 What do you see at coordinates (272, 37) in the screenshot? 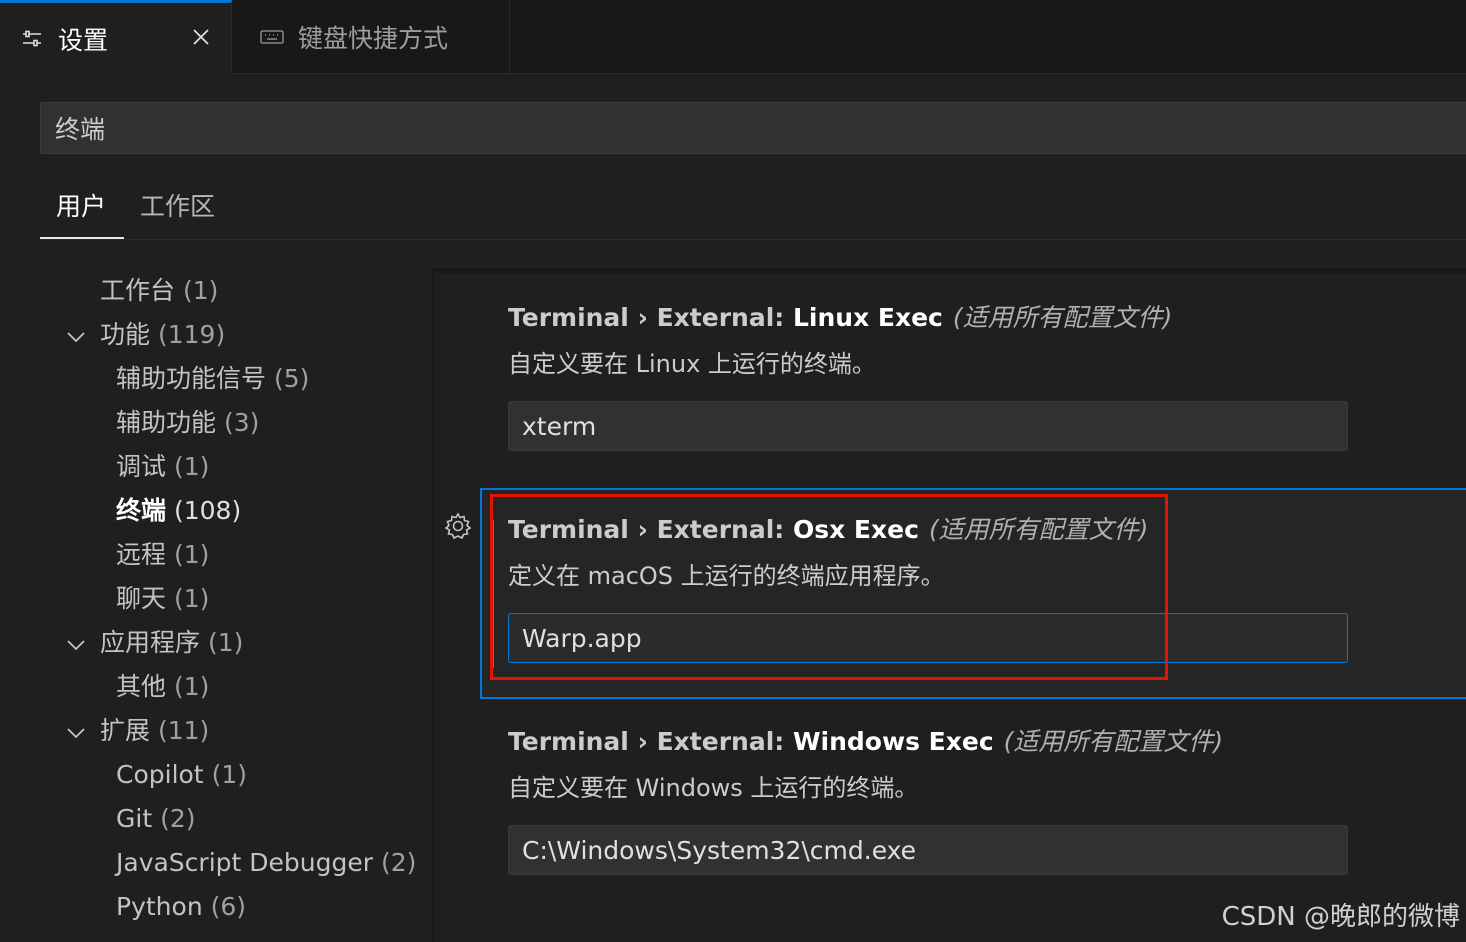
I see `keyboard-icon` at bounding box center [272, 37].